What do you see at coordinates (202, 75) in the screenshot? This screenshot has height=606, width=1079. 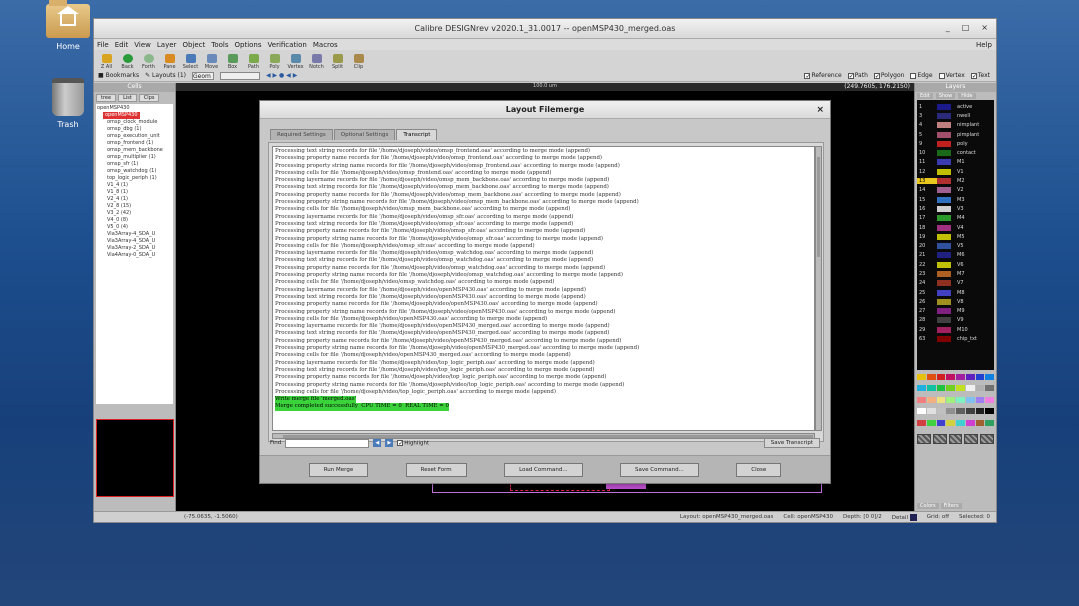 I see `geom-select: Geom` at bounding box center [202, 75].